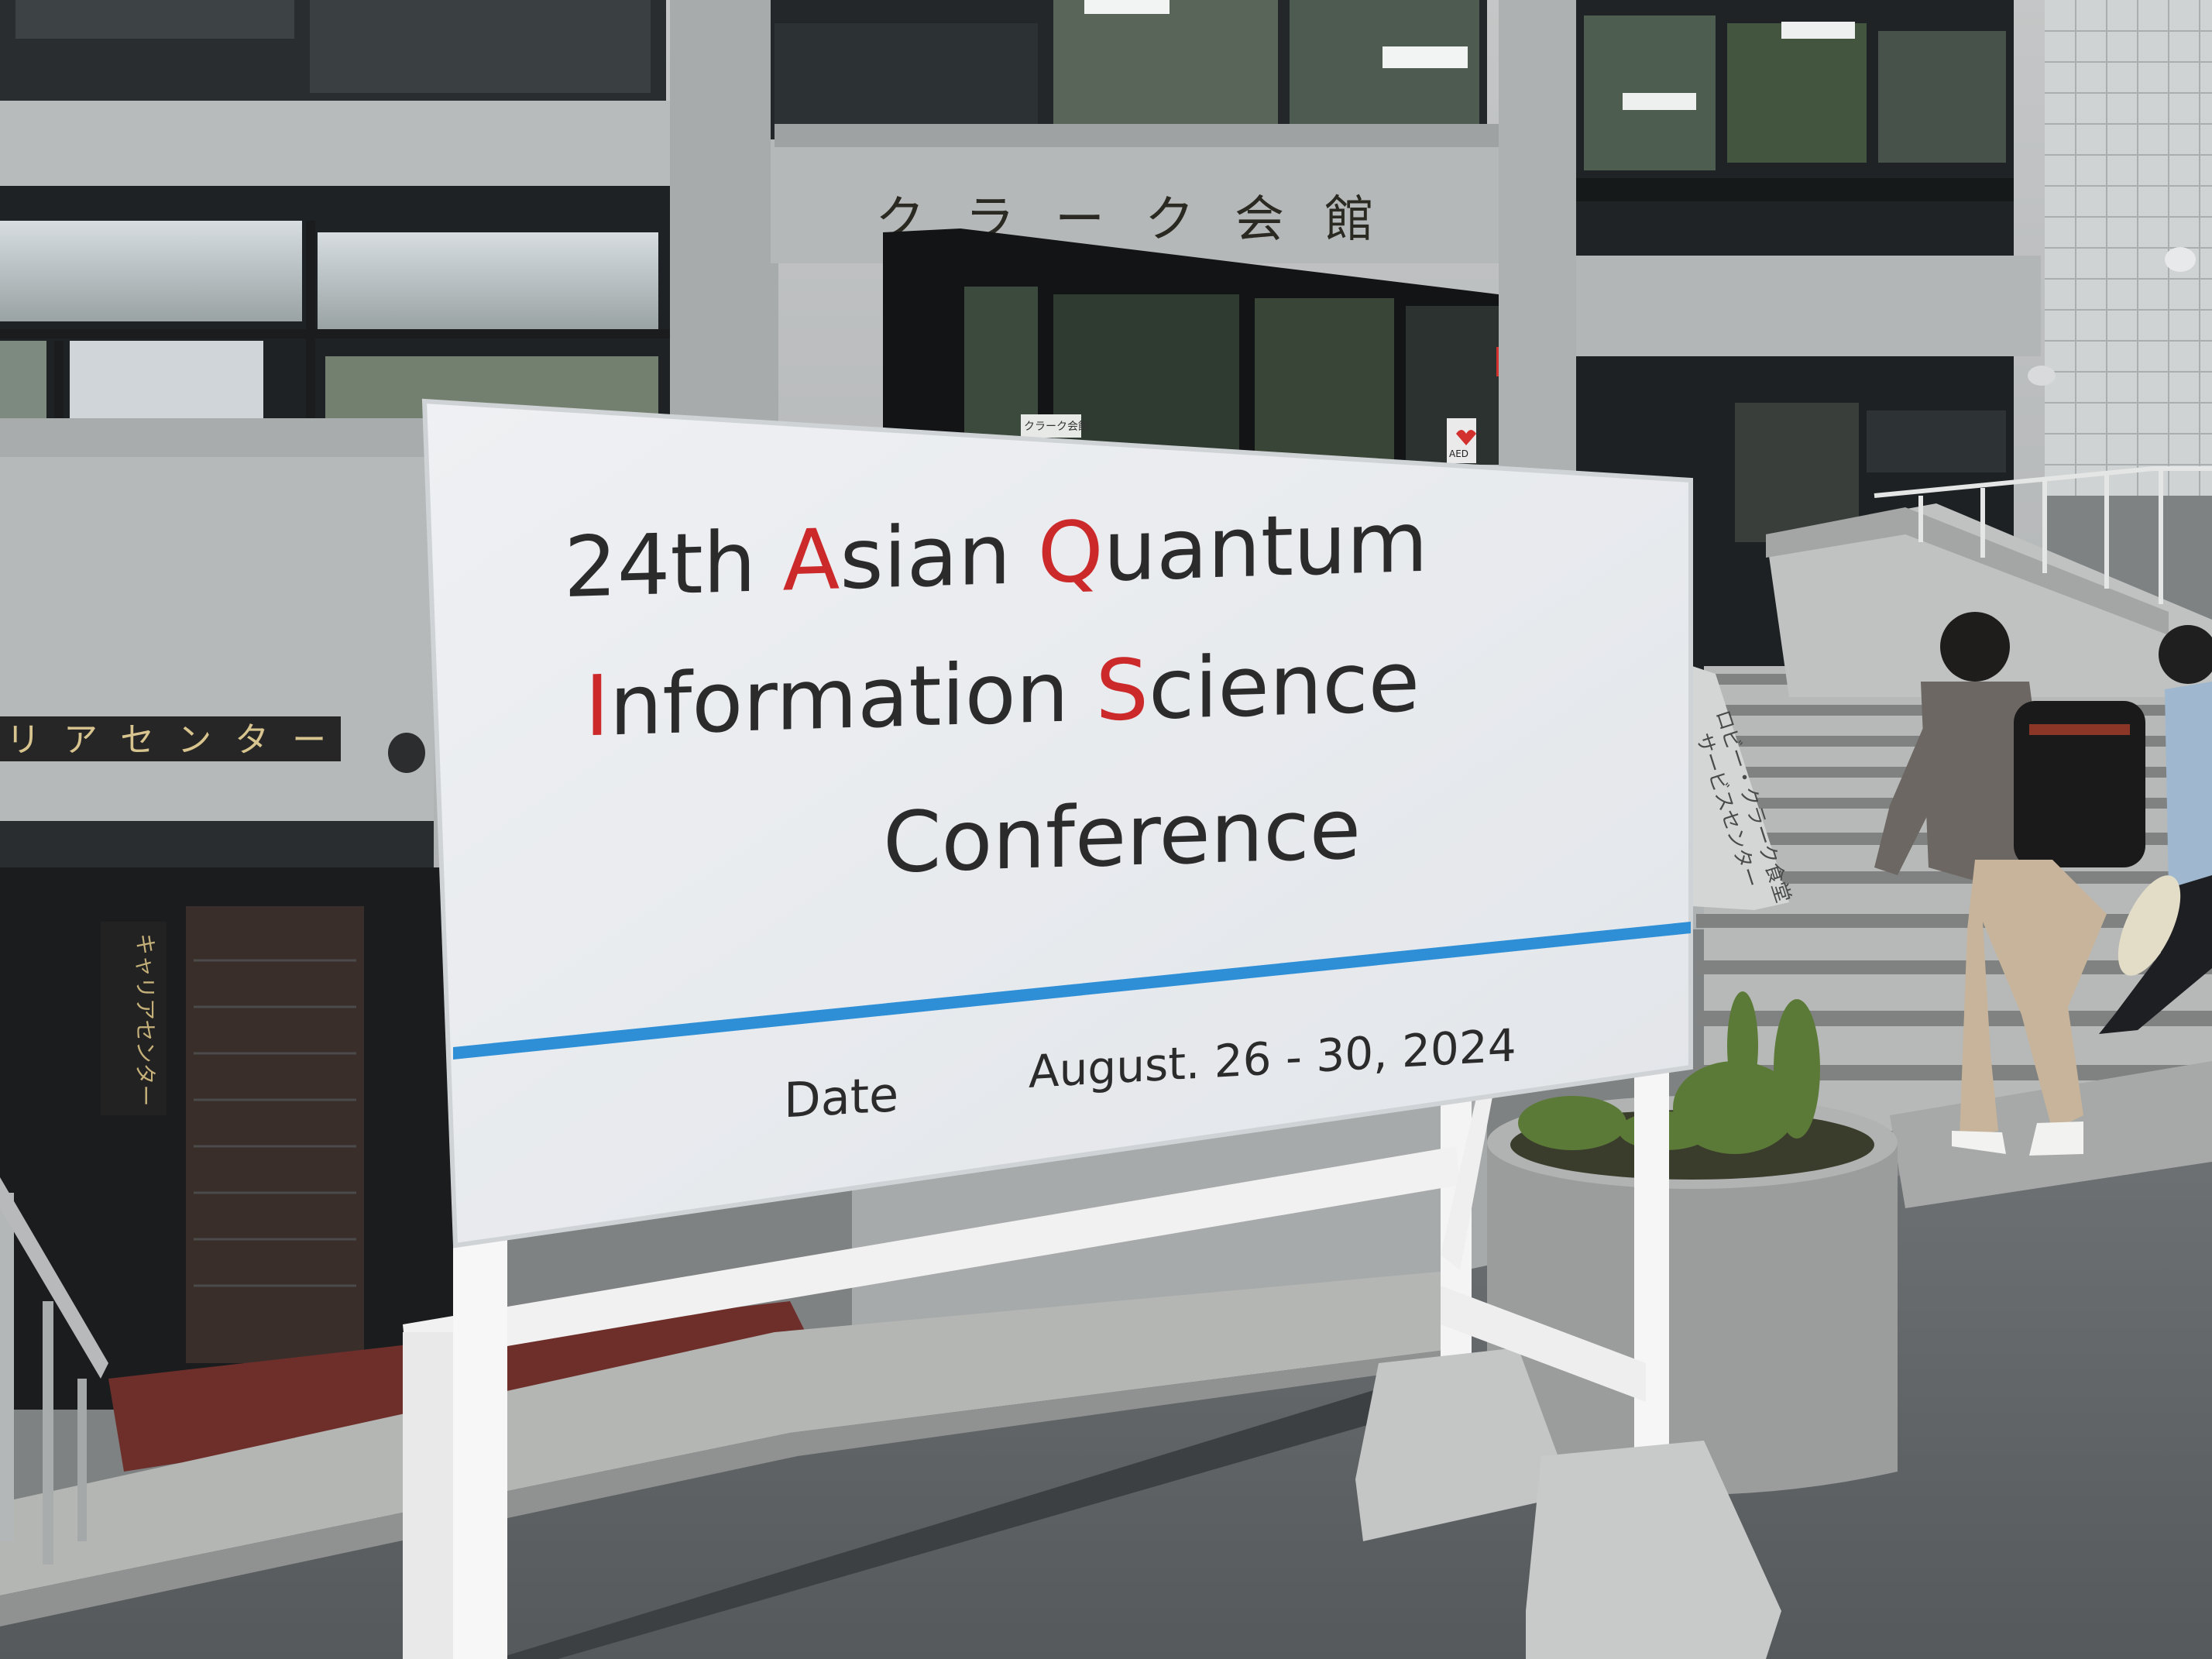 The width and height of the screenshot is (2212, 1659). Describe the element at coordinates (407, 753) in the screenshot. I see `light-fixture-icon` at that location.